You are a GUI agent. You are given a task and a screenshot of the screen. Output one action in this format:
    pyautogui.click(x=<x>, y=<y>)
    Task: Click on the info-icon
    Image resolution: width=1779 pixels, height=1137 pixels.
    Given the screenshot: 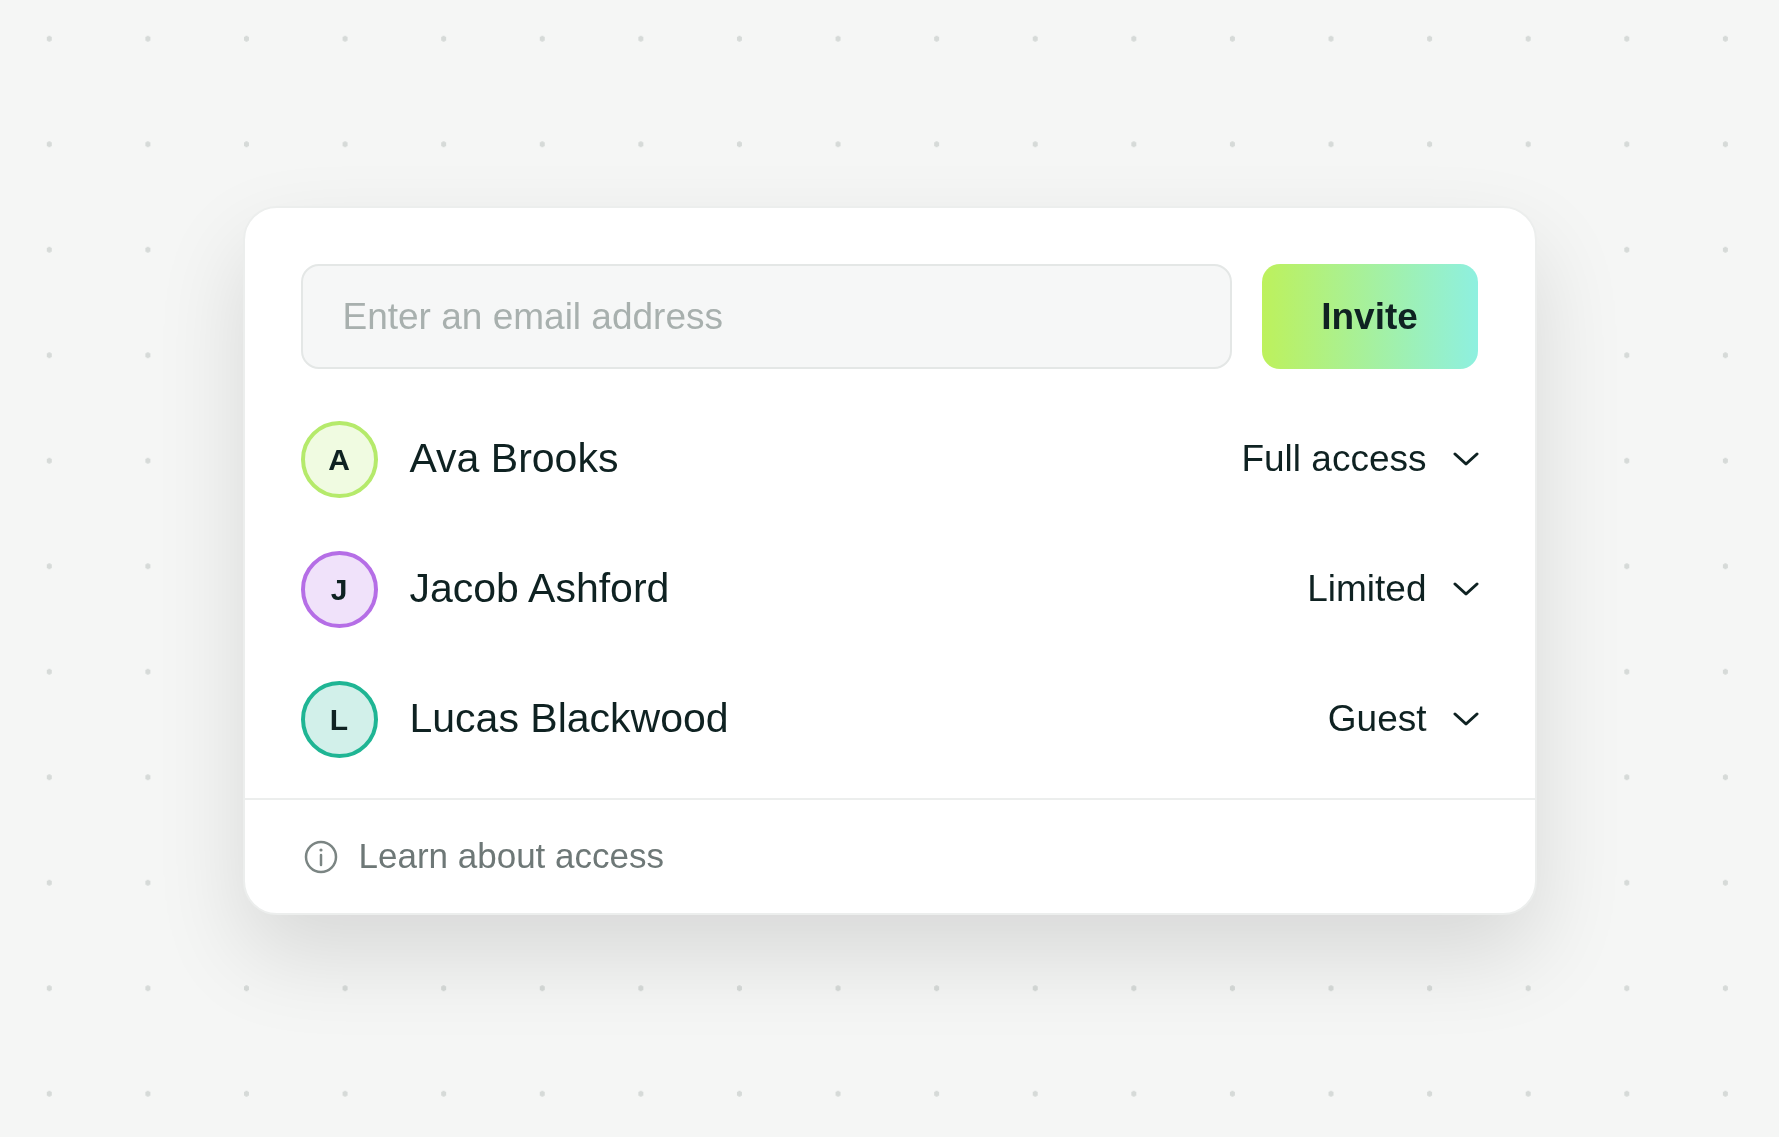 What is the action you would take?
    pyautogui.click(x=320, y=856)
    